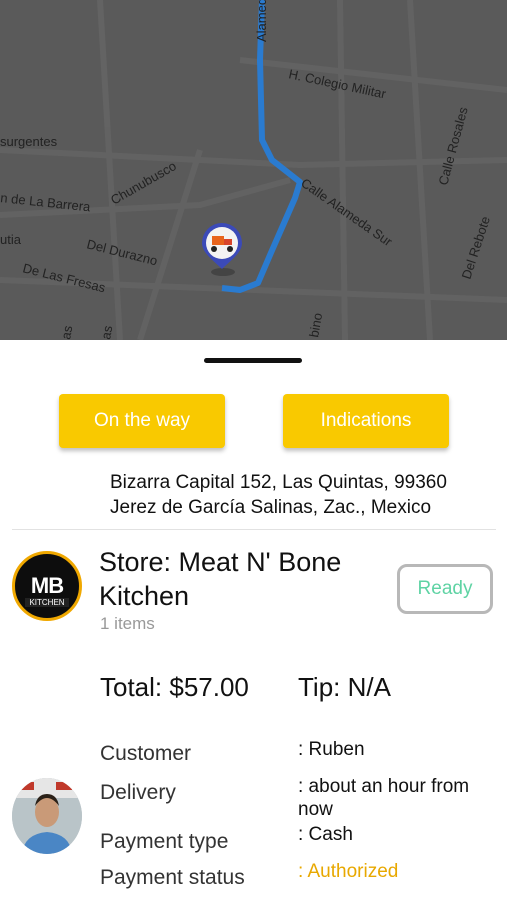  I want to click on street-label: Calle Alameda Sur, so click(346, 212).